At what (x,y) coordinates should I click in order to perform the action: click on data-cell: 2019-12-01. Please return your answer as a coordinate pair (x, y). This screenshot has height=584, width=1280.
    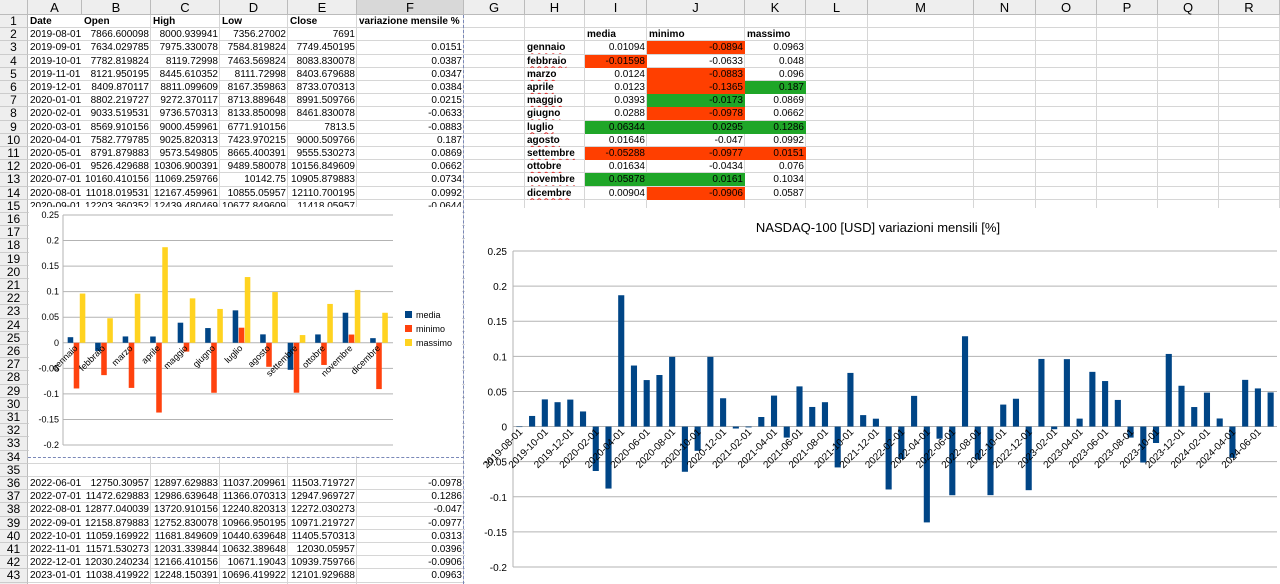
    Looking at the image, I should click on (55, 87).